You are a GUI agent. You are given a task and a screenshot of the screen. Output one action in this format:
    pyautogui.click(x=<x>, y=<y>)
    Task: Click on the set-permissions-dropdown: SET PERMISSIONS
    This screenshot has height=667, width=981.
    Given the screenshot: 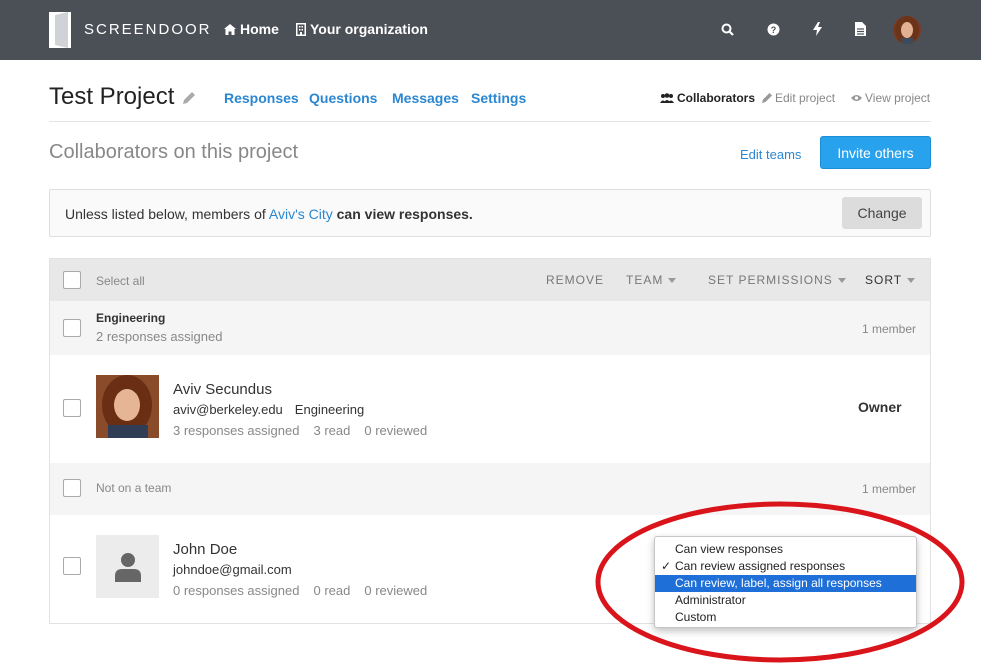 What is the action you would take?
    pyautogui.click(x=777, y=280)
    